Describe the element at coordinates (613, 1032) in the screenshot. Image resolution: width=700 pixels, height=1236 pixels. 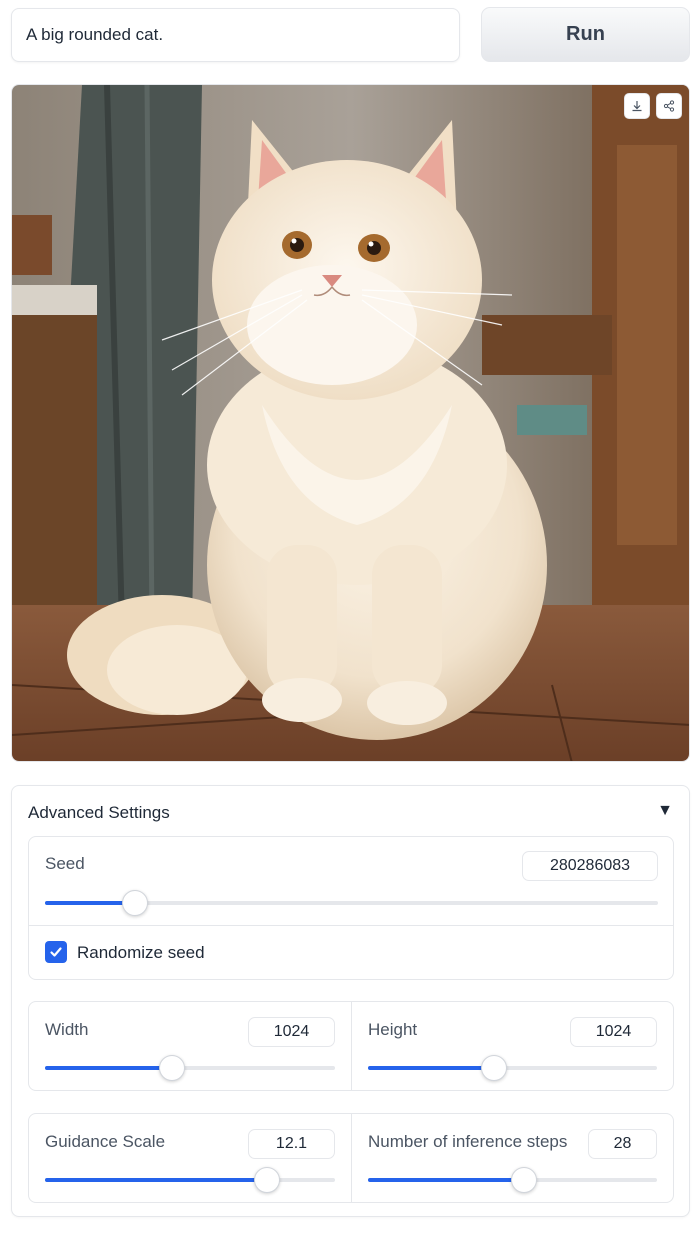
I see `height-input: 1024` at that location.